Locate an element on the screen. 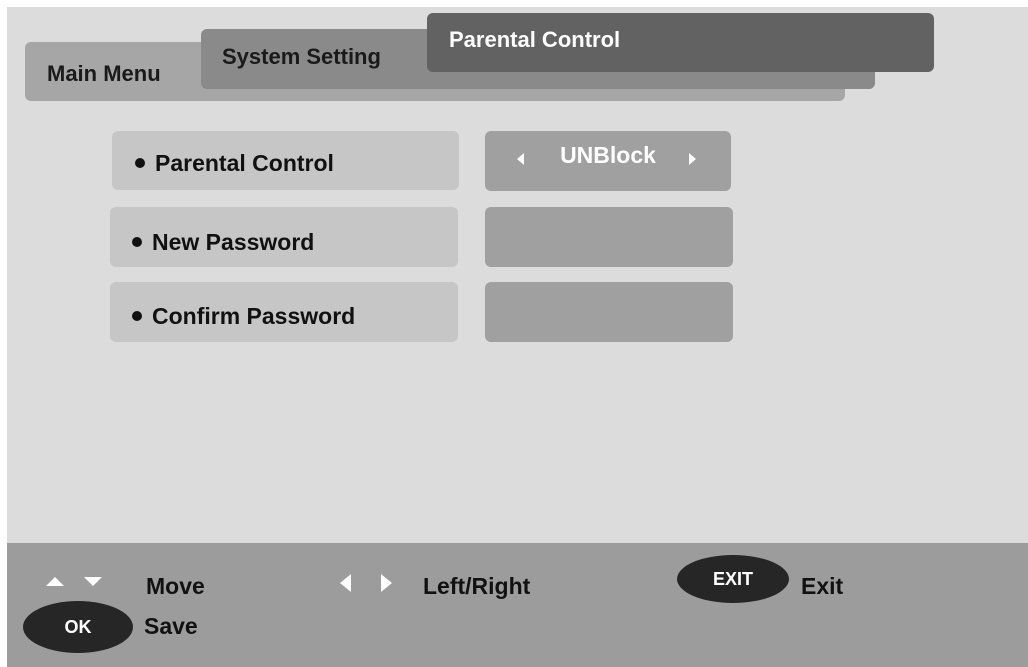 This screenshot has width=1028, height=667. confirm-password-label: Confirm Password is located at coordinates (254, 316).